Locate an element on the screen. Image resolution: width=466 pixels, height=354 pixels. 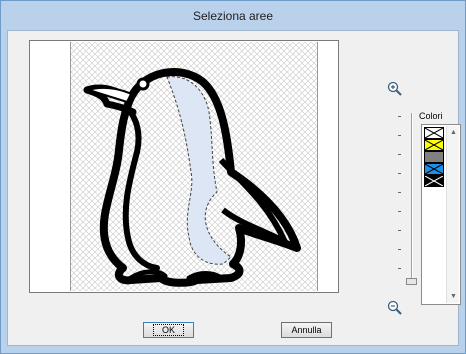
color-swatch-yellow is located at coordinates (434, 145).